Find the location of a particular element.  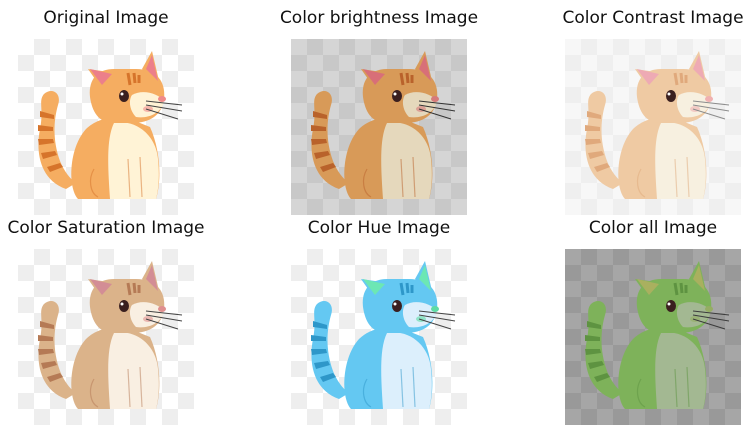

panel-title: Color Contrast Image is located at coordinates (653, 18).